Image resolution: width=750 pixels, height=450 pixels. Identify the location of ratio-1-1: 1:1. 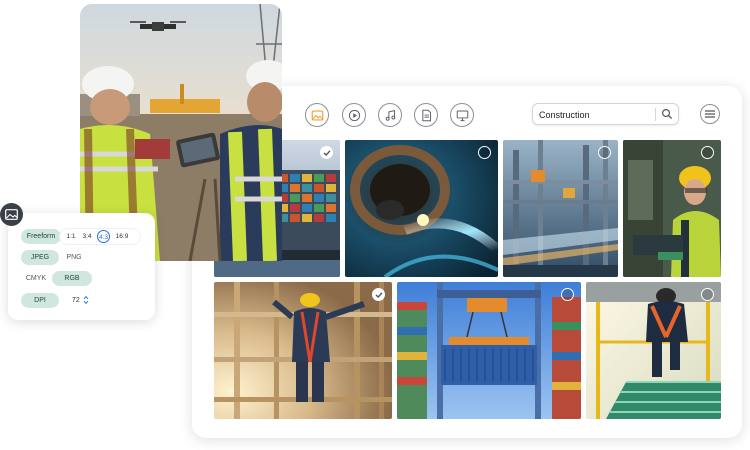
(71, 236).